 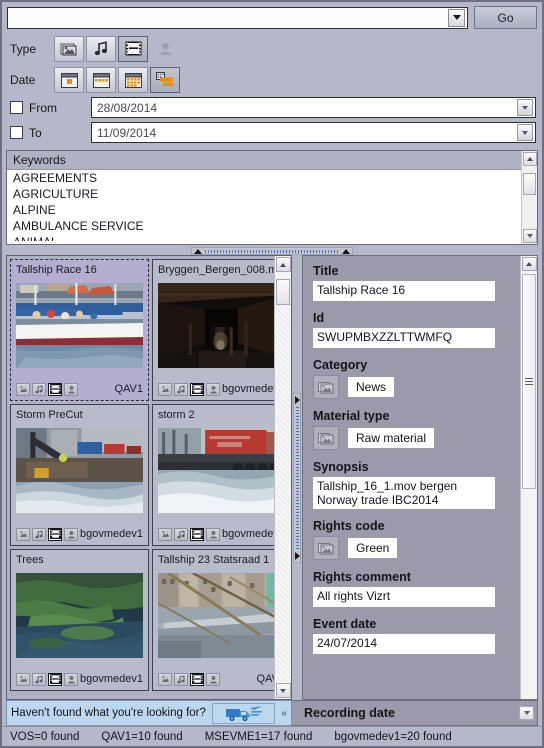 I want to click on result-card: Bryggen_Bergen_008.m bgovmede, so click(x=213, y=330).